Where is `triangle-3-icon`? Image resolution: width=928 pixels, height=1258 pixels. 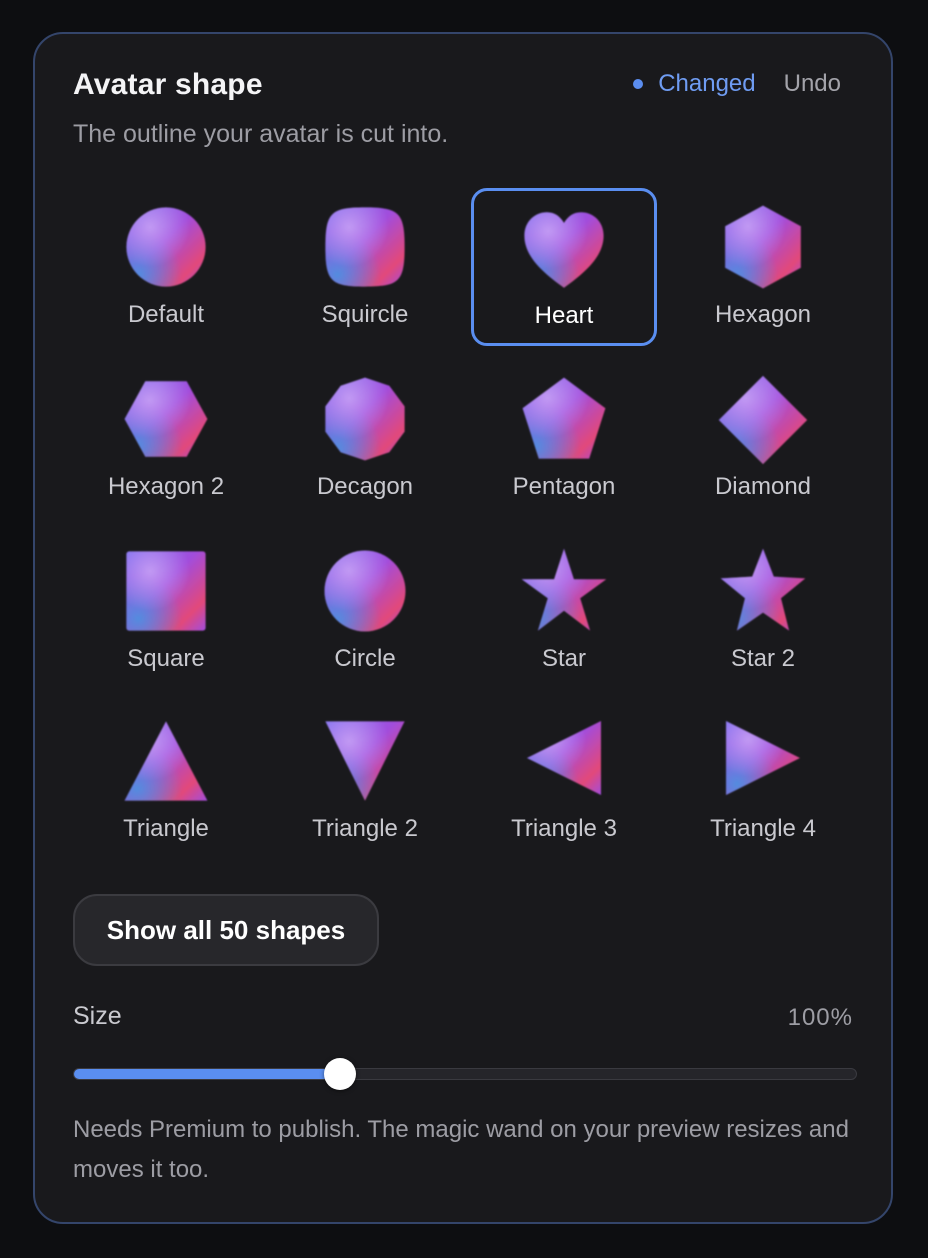
triangle-3-icon is located at coordinates (564, 758).